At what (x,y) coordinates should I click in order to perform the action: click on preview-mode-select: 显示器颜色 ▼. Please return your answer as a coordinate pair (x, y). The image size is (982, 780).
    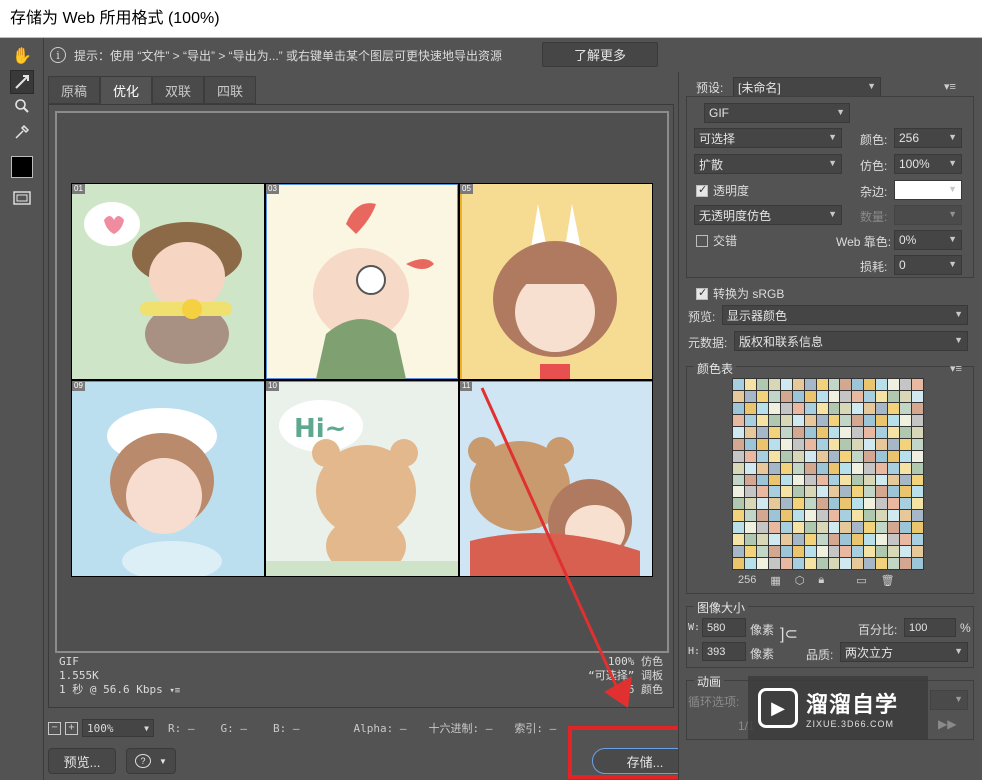
    Looking at the image, I should click on (845, 315).